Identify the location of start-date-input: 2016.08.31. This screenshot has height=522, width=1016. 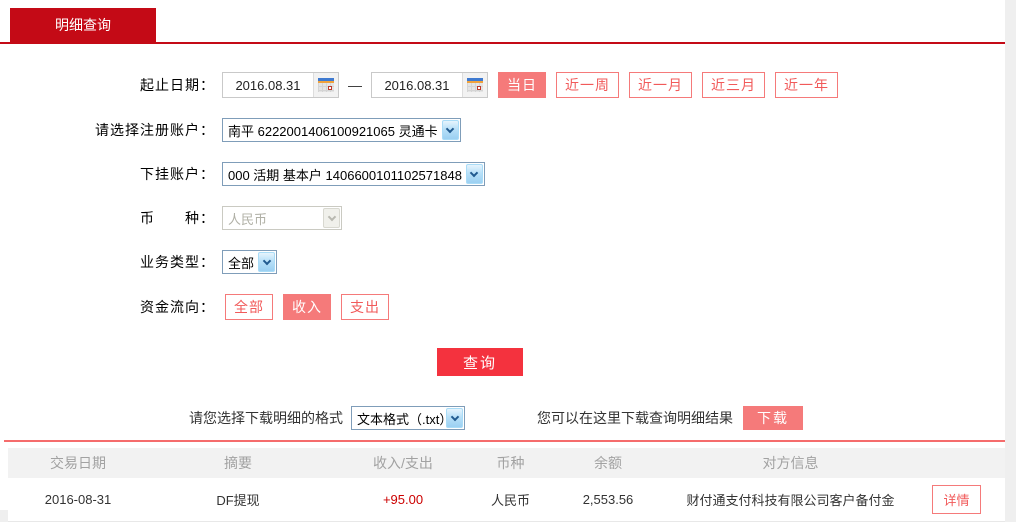
(280, 85).